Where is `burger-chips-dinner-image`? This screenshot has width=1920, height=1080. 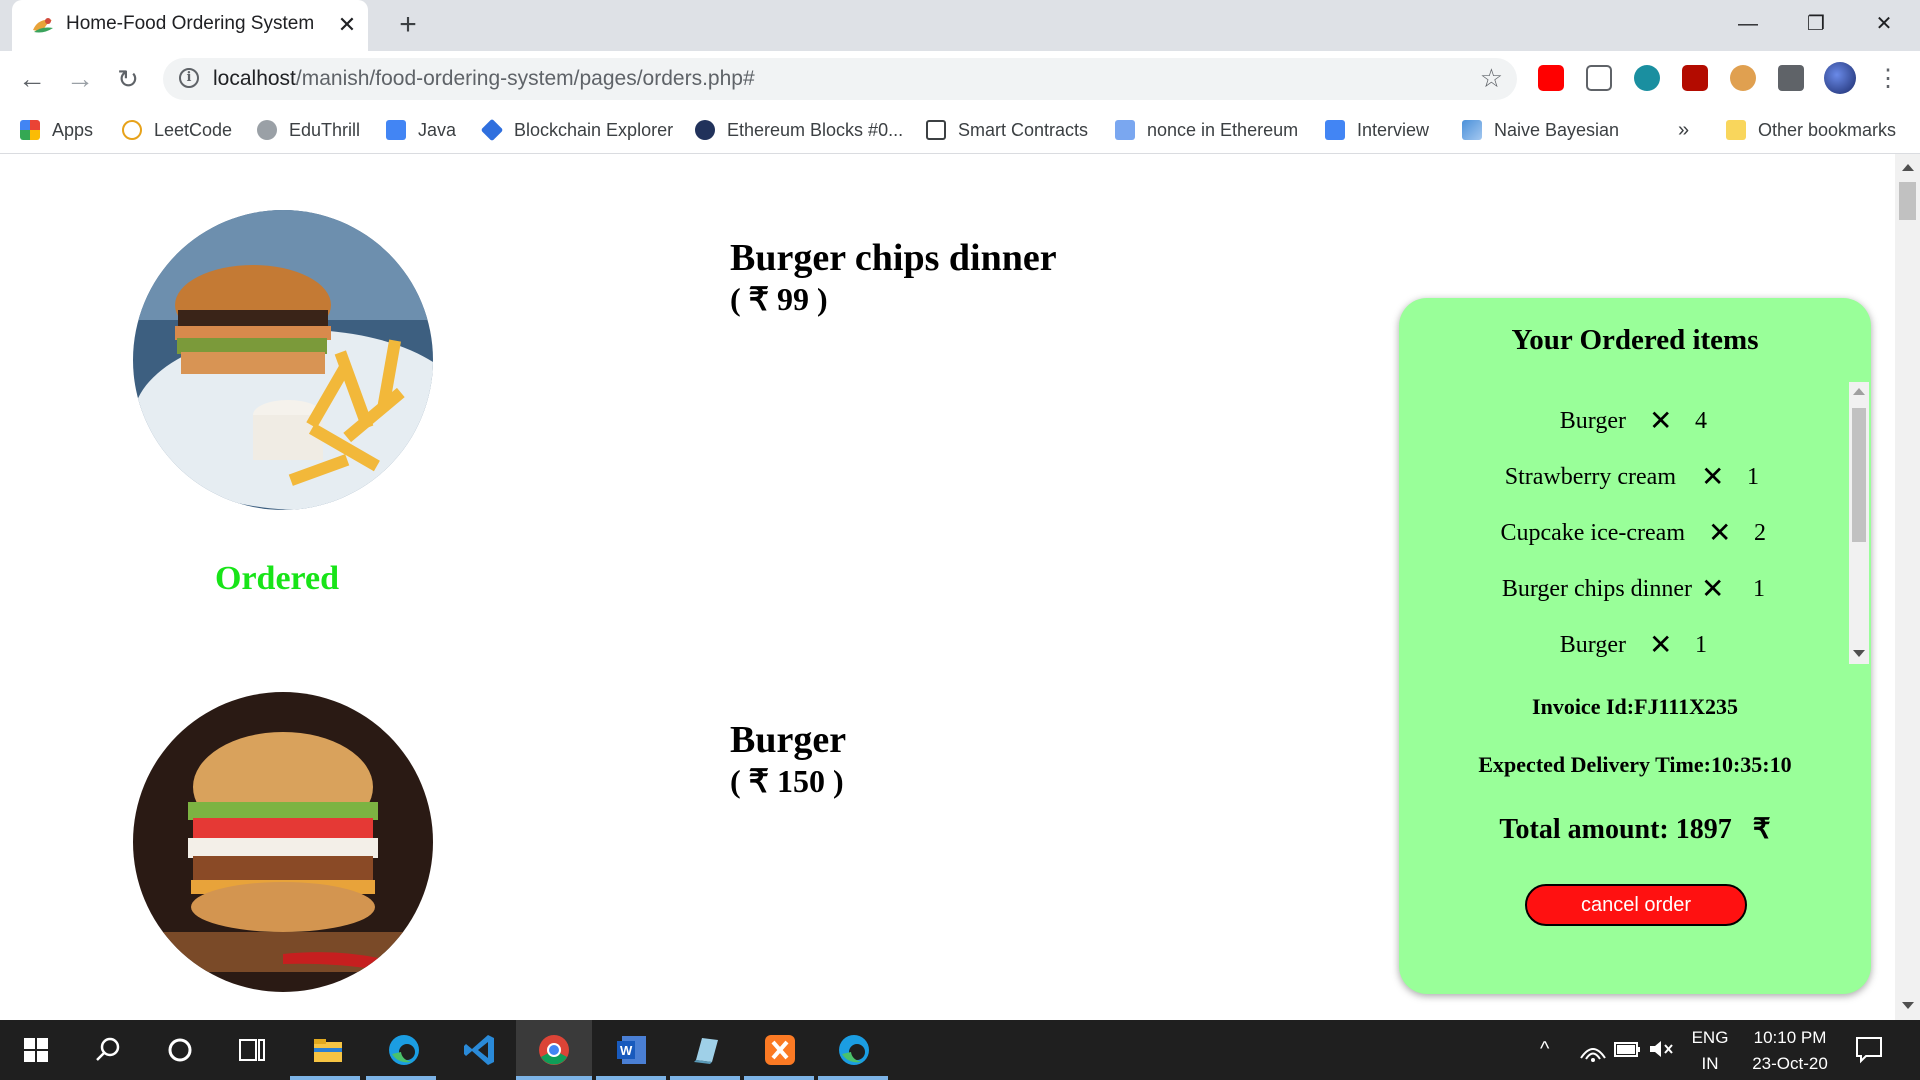 burger-chips-dinner-image is located at coordinates (283, 360).